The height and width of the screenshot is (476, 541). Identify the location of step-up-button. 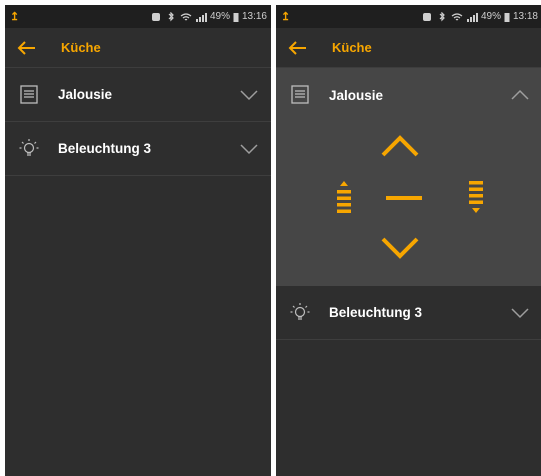
(344, 197).